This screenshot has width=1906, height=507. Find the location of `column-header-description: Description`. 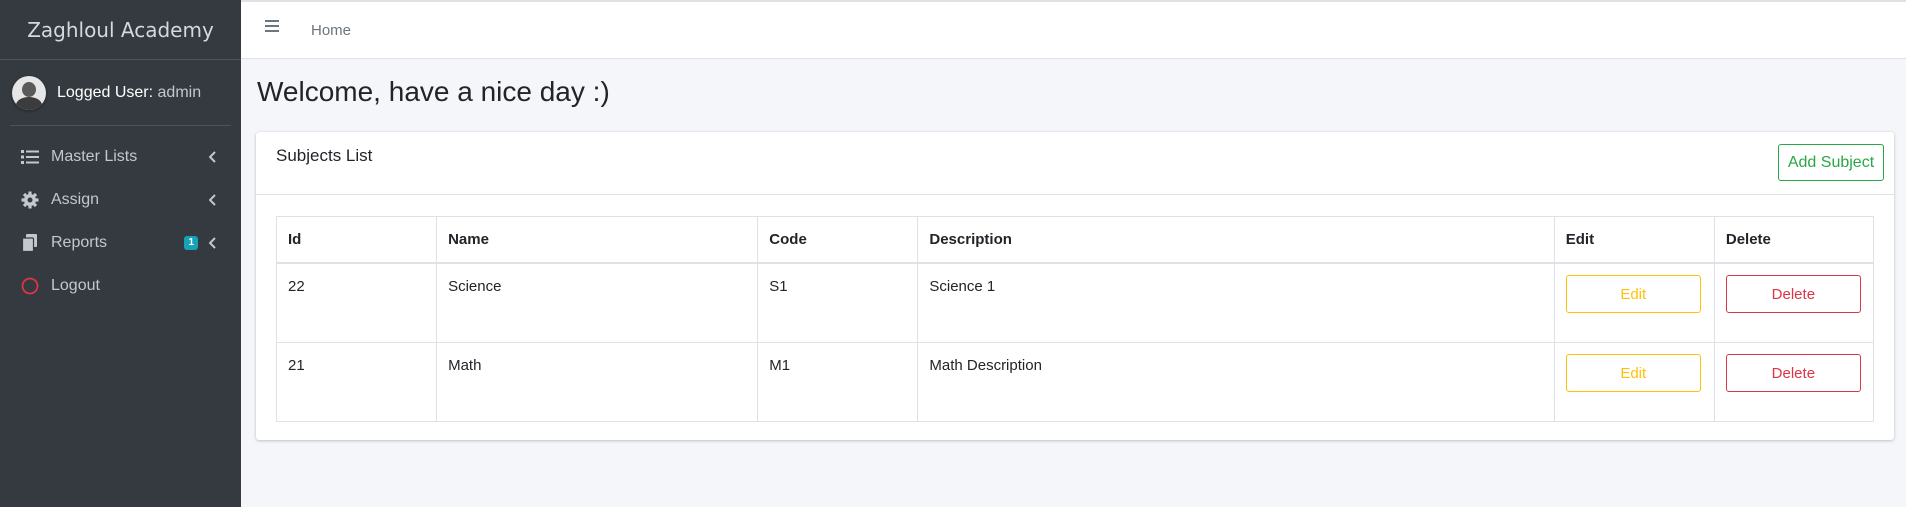

column-header-description: Description is located at coordinates (1236, 240).